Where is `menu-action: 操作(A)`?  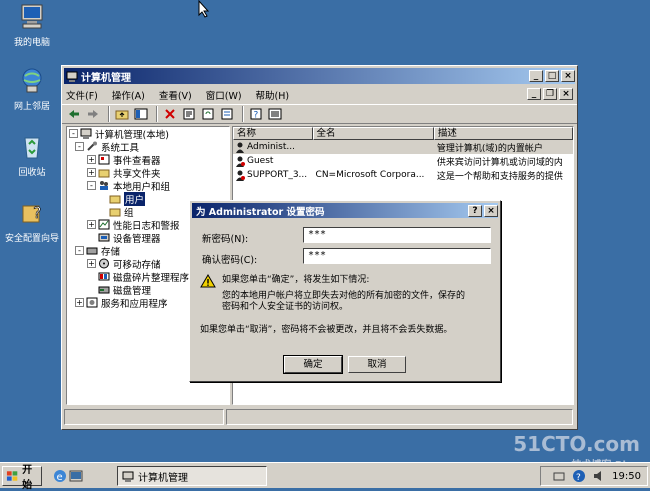 menu-action: 操作(A) is located at coordinates (128, 95).